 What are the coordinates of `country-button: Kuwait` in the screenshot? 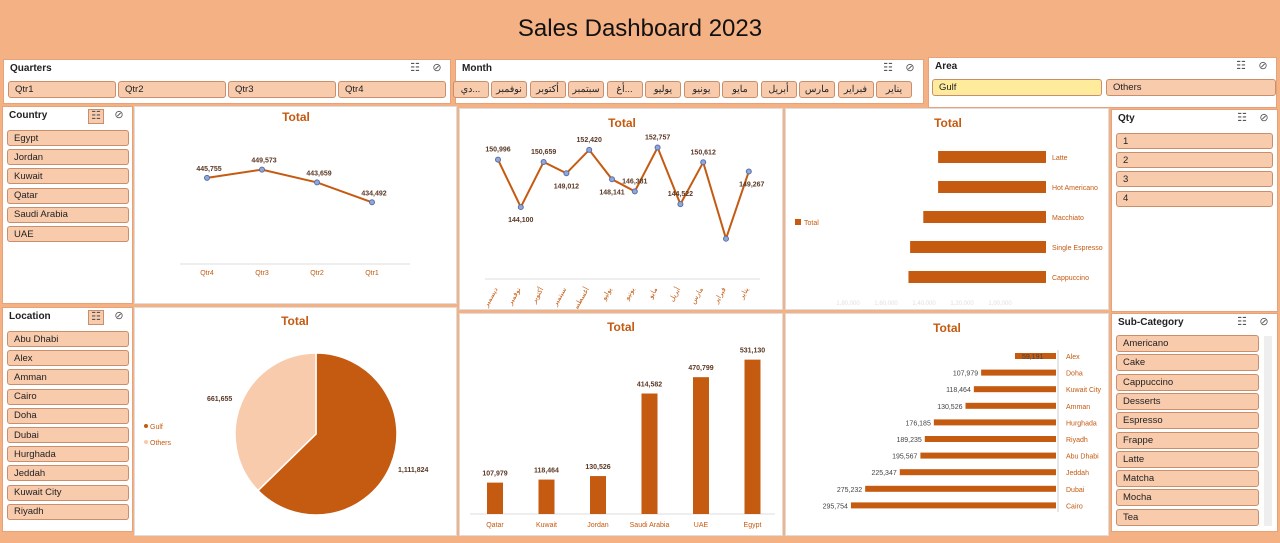 It's located at (68, 176).